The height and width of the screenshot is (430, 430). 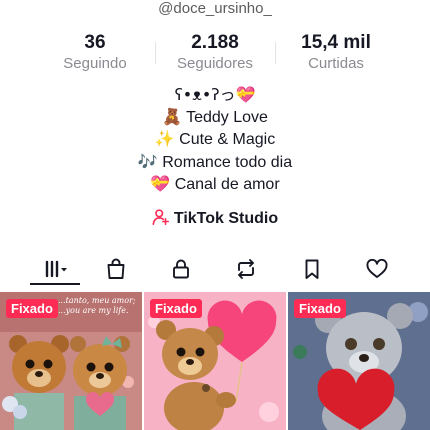 What do you see at coordinates (160, 217) in the screenshot?
I see `person-plus-icon` at bounding box center [160, 217].